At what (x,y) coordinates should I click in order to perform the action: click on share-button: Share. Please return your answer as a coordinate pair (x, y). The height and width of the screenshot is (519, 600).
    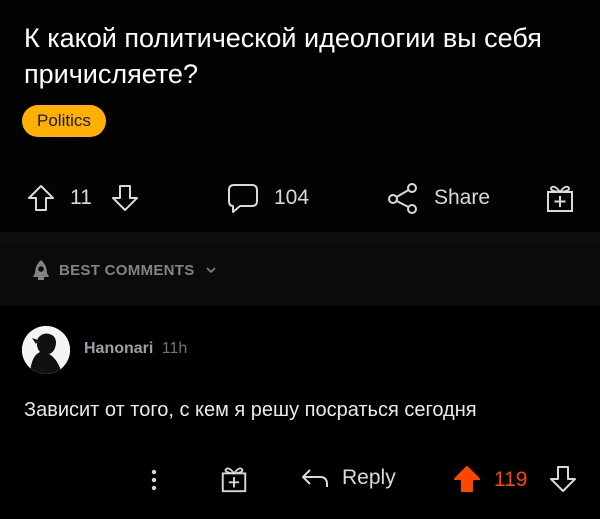
    Looking at the image, I should click on (438, 198).